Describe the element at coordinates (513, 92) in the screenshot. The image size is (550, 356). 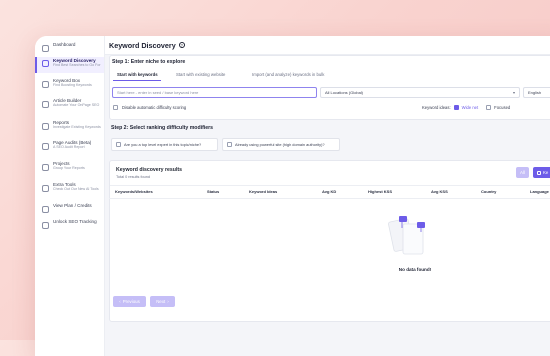
I see `chevron-down-icon: ▾` at that location.